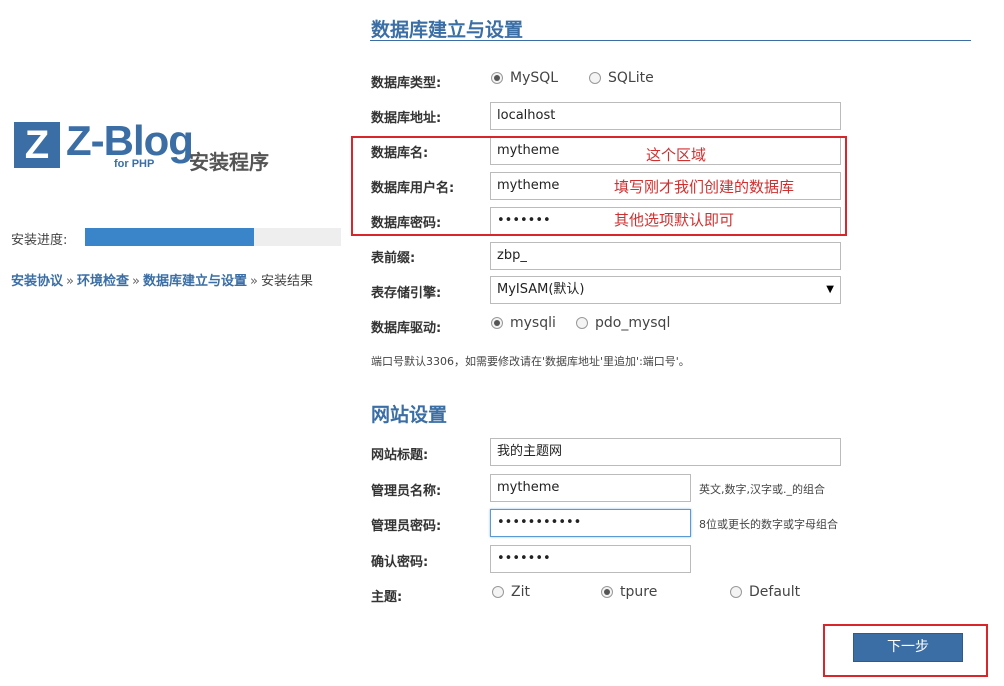  I want to click on theme-tpure-radio: tpure, so click(629, 592).